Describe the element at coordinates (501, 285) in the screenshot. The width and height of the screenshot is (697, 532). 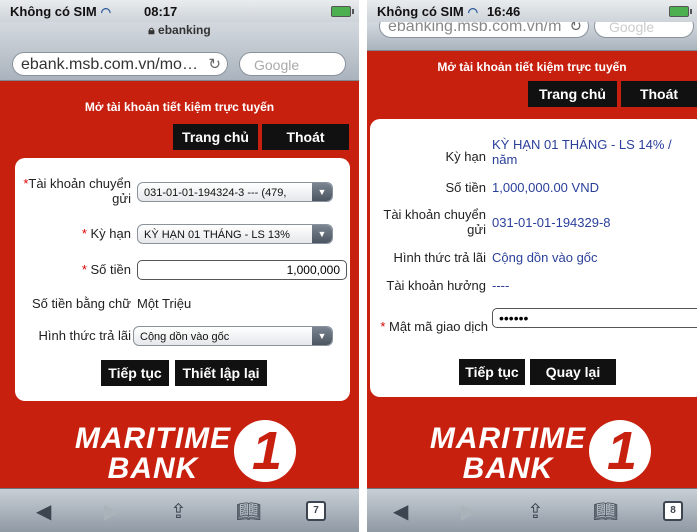
I see `beneficiary-value: ----` at that location.